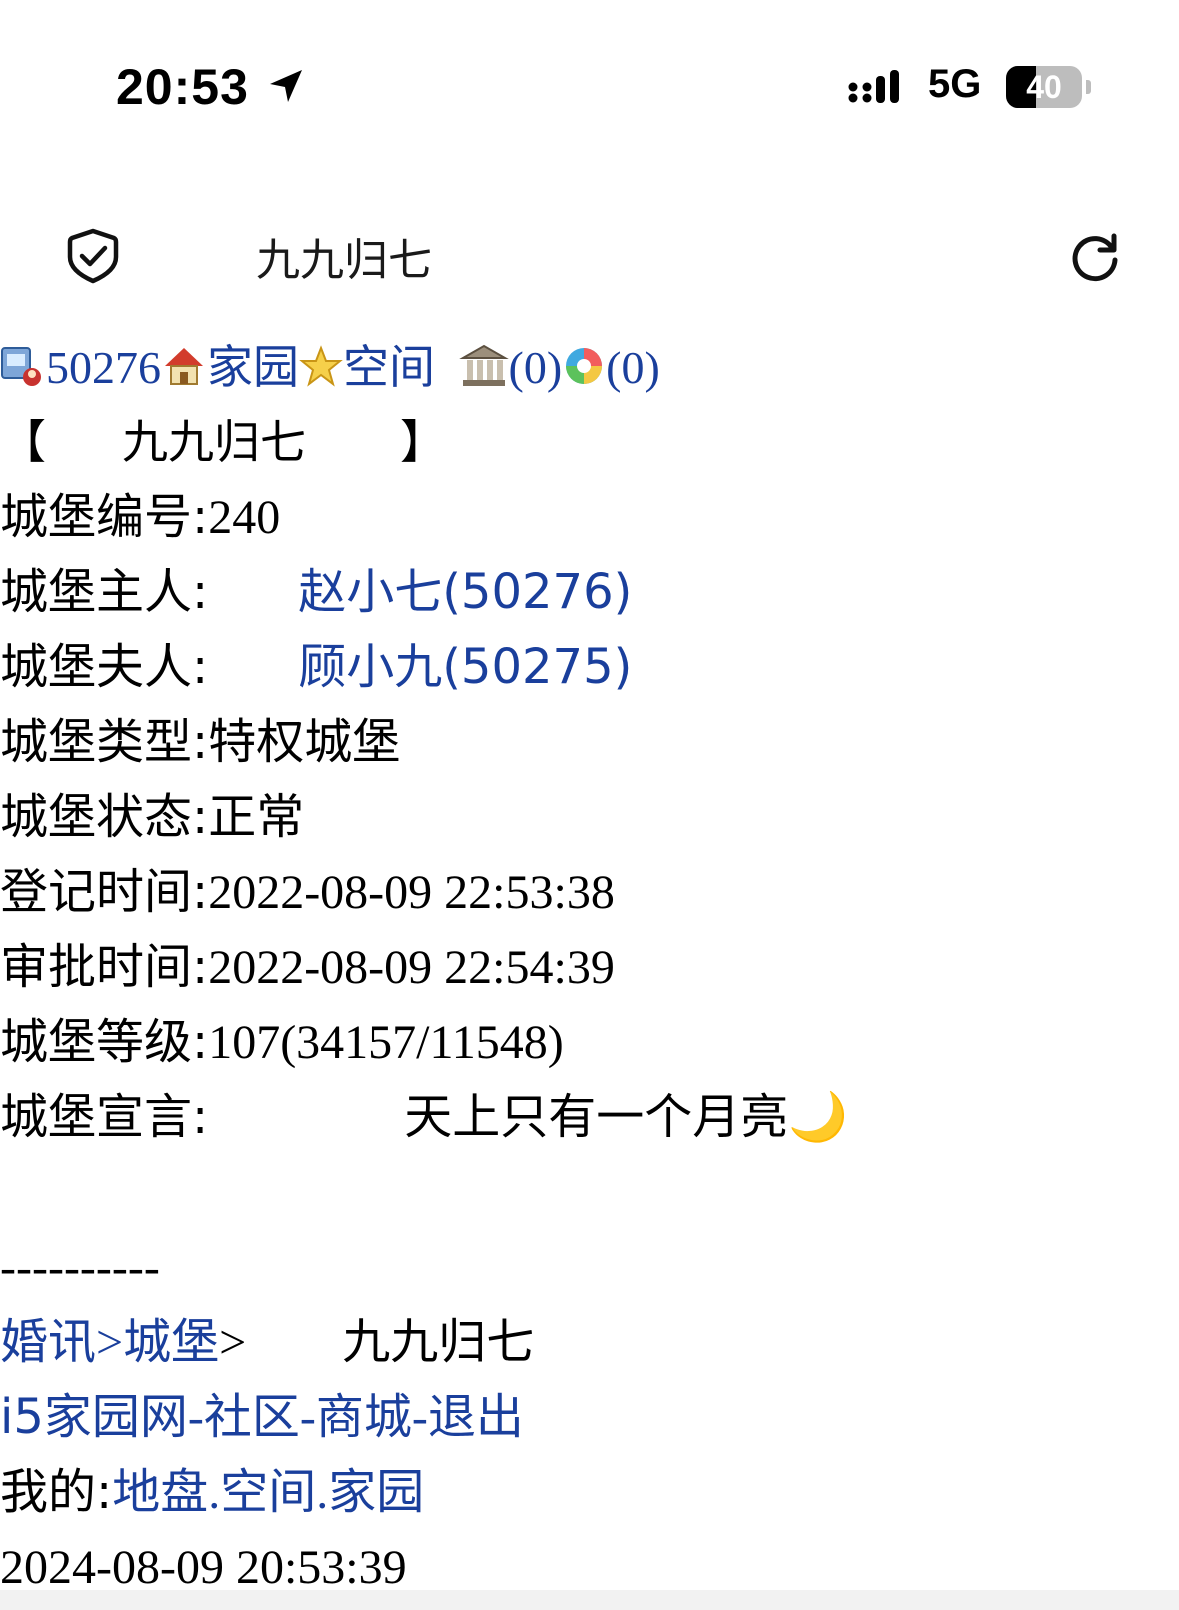 The height and width of the screenshot is (1610, 1179). What do you see at coordinates (244, 517) in the screenshot?
I see `castle-number-value: 240` at bounding box center [244, 517].